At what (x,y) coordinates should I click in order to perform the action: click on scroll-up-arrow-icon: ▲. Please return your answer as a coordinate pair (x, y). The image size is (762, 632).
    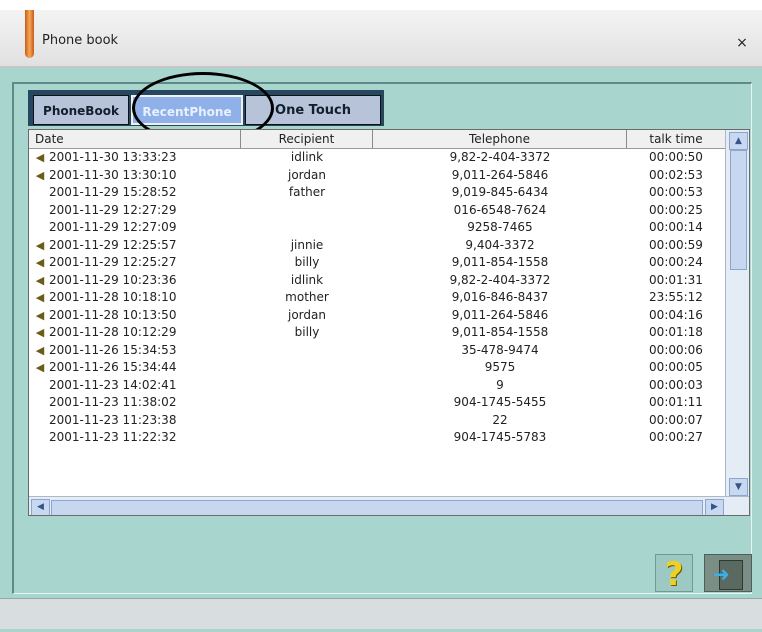
    Looking at the image, I should click on (738, 141).